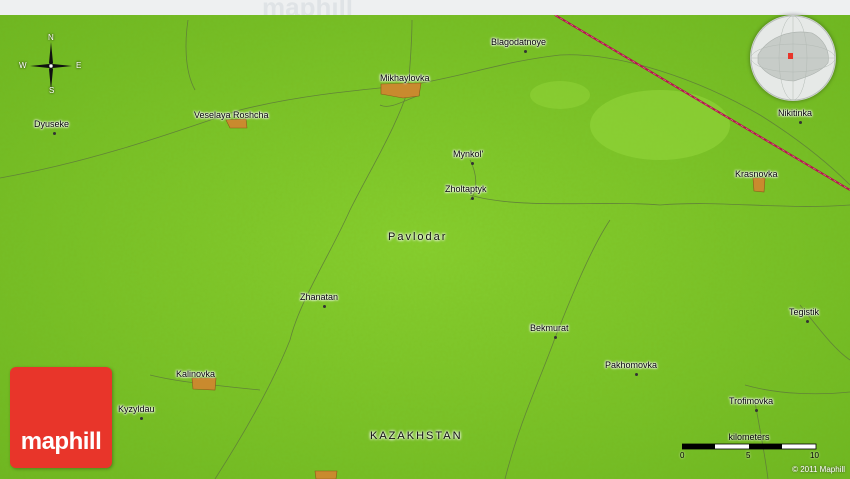 The image size is (850, 479). What do you see at coordinates (466, 189) in the screenshot?
I see `place-label: Zholtaptyk` at bounding box center [466, 189].